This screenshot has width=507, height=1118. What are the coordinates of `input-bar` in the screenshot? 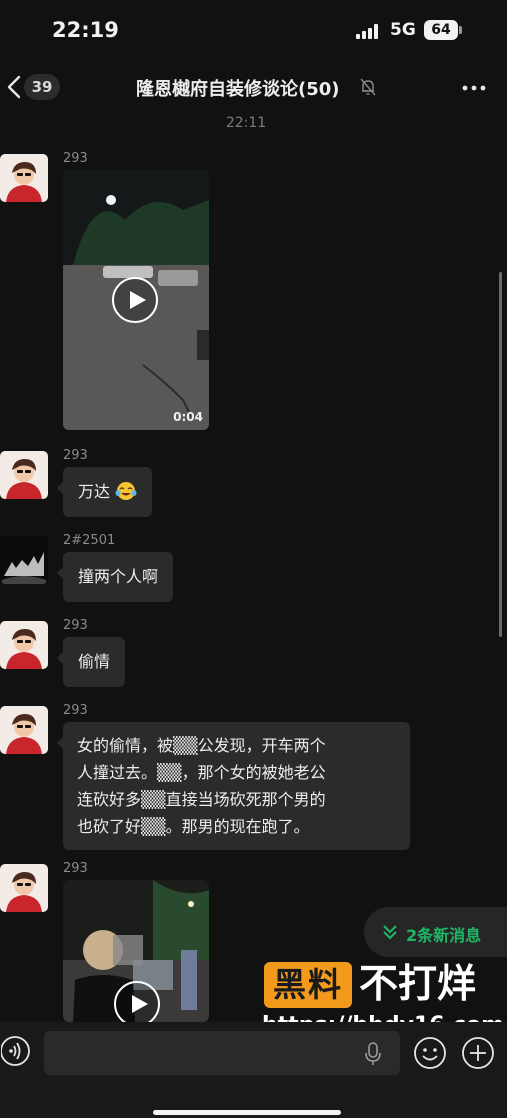 It's located at (253, 1070).